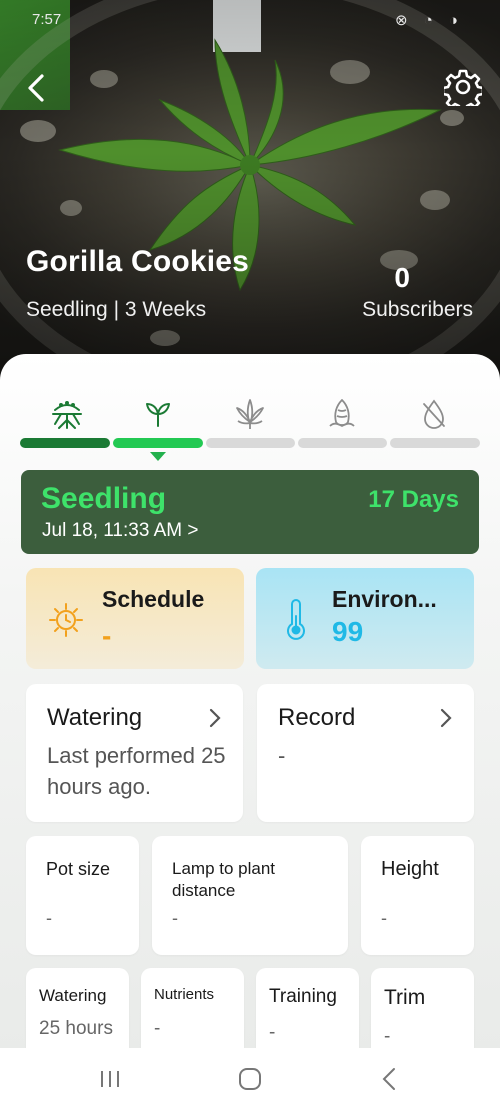 The height and width of the screenshot is (1111, 500). I want to click on summary-title: Training, so click(303, 996).